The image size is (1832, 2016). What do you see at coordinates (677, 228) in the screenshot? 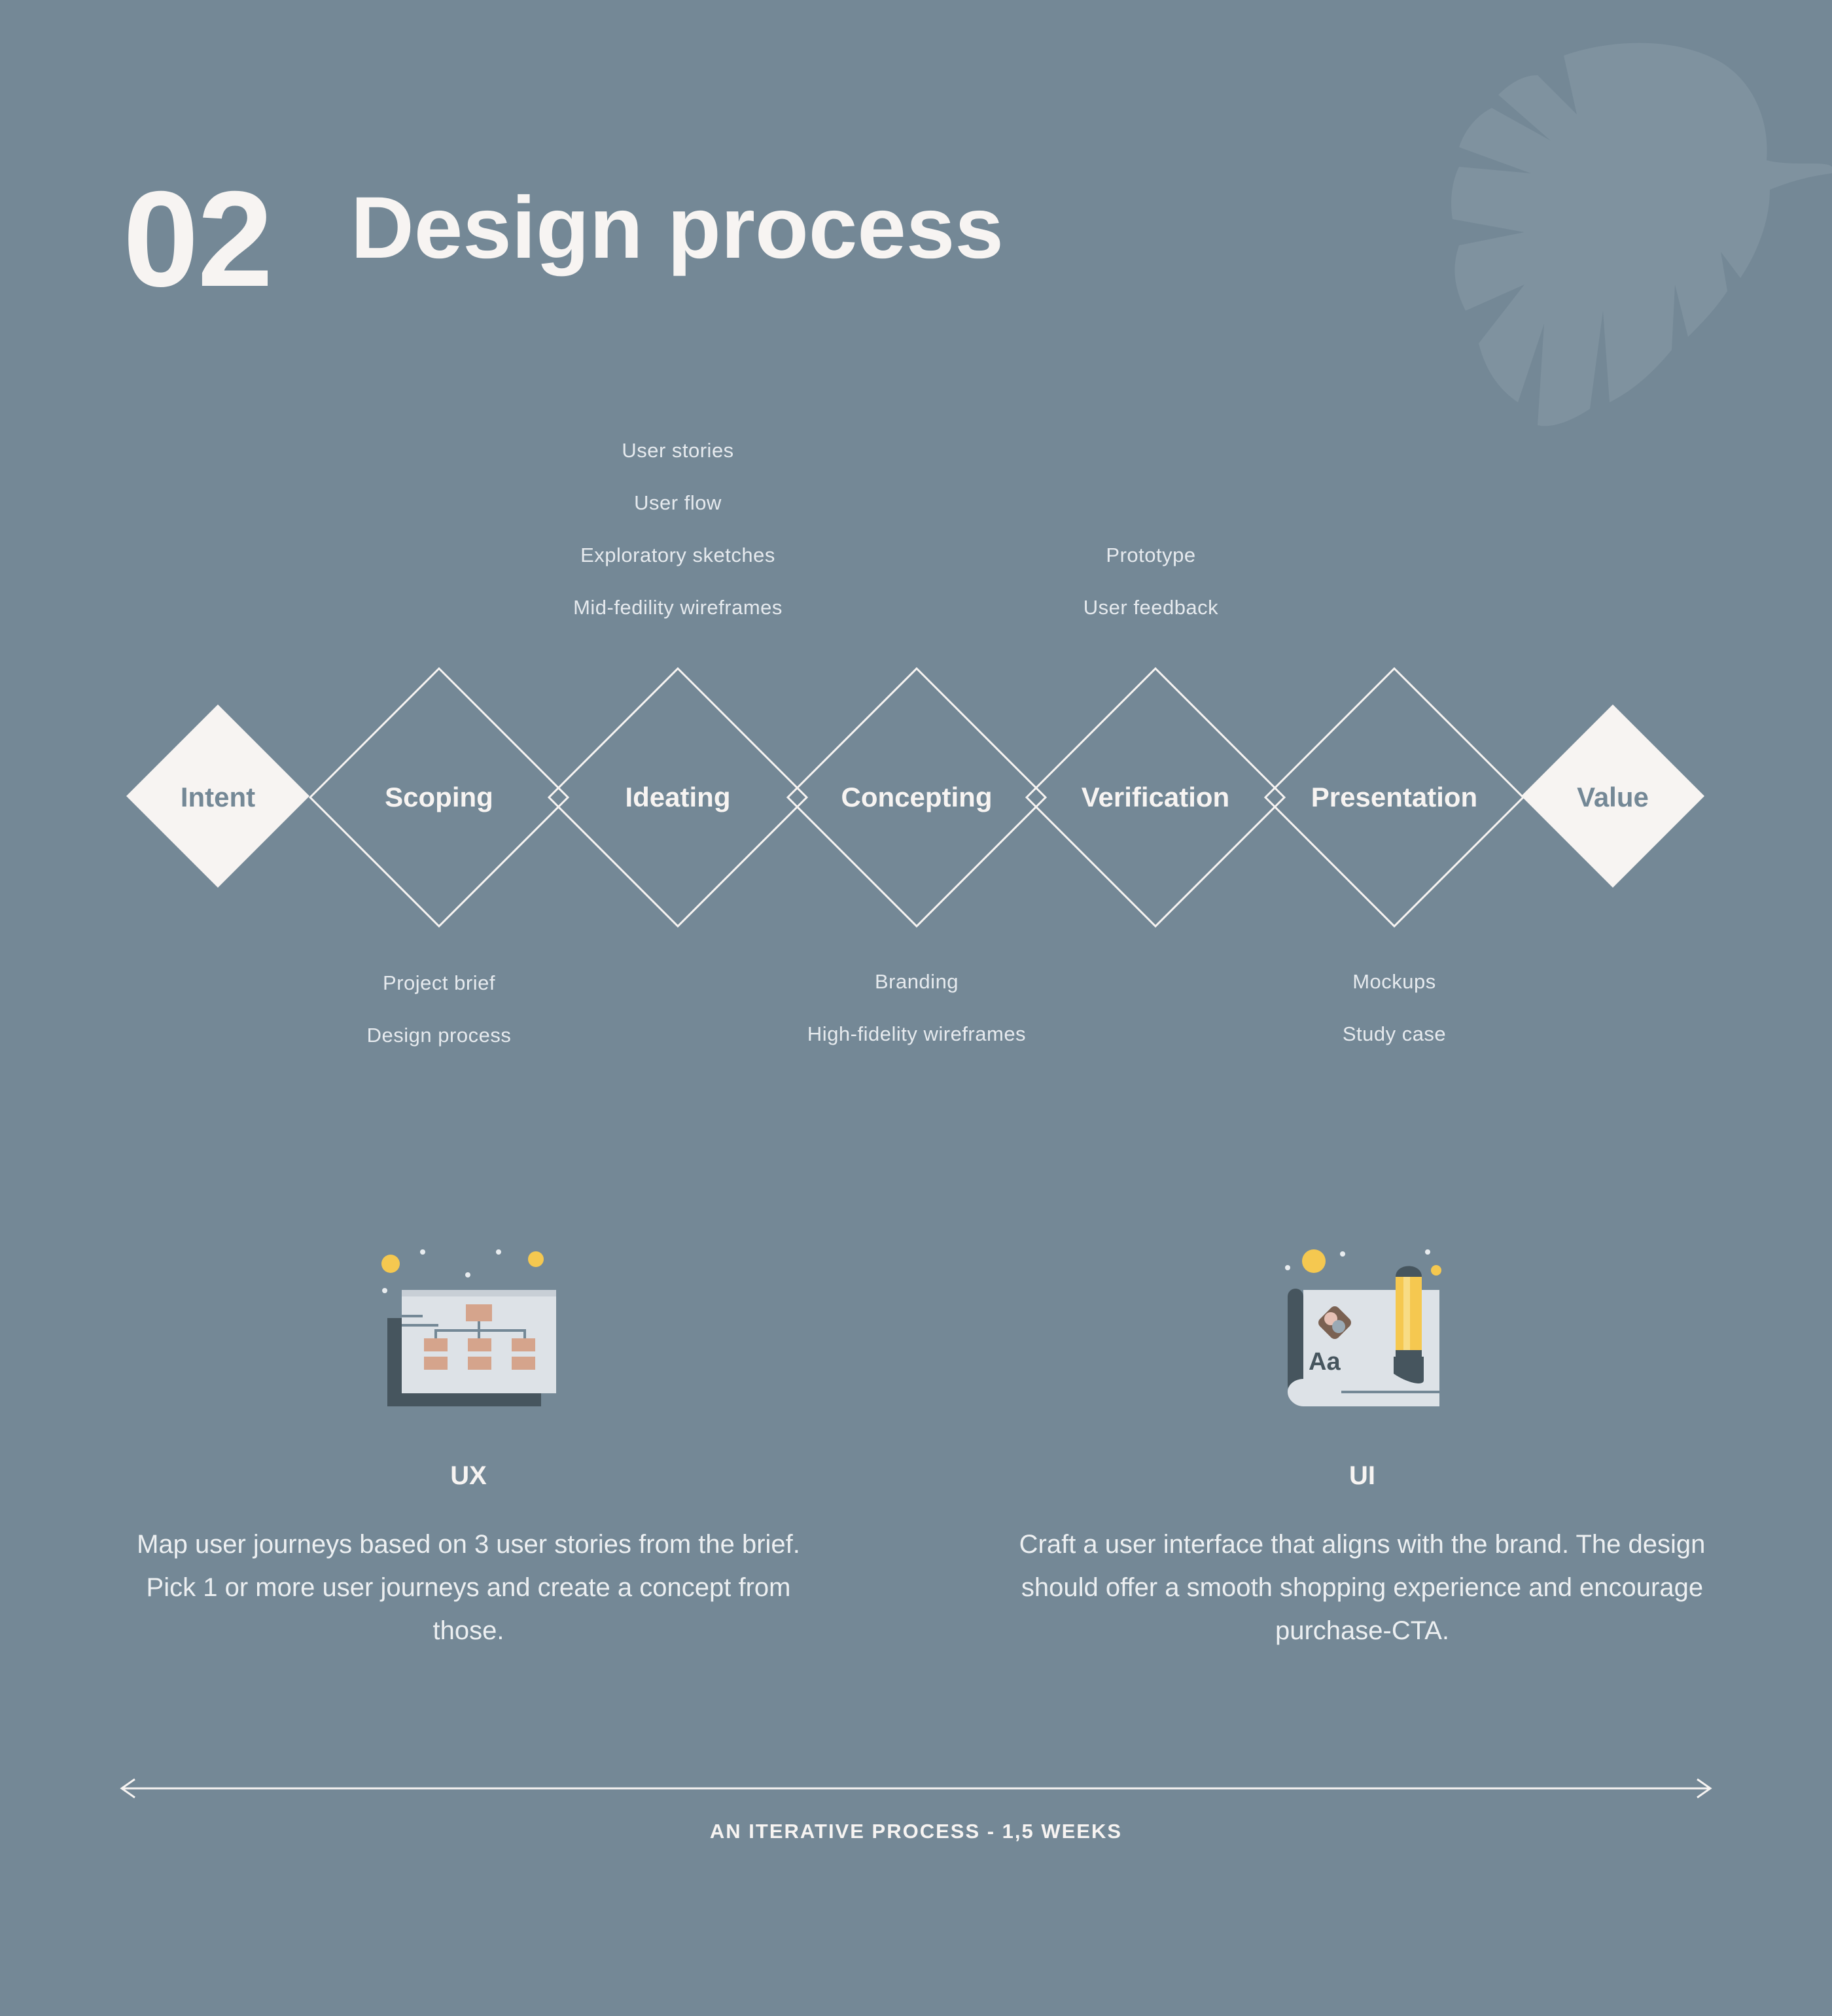
I see `page-title: Design process` at bounding box center [677, 228].